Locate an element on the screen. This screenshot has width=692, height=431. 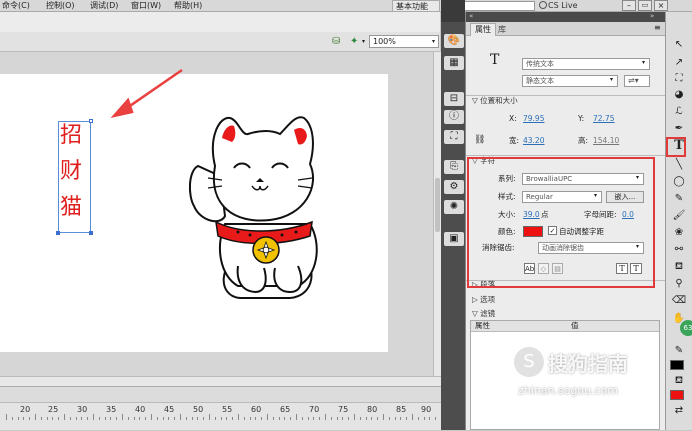
color-panel-icon: 🎨 is located at coordinates (454, 41).